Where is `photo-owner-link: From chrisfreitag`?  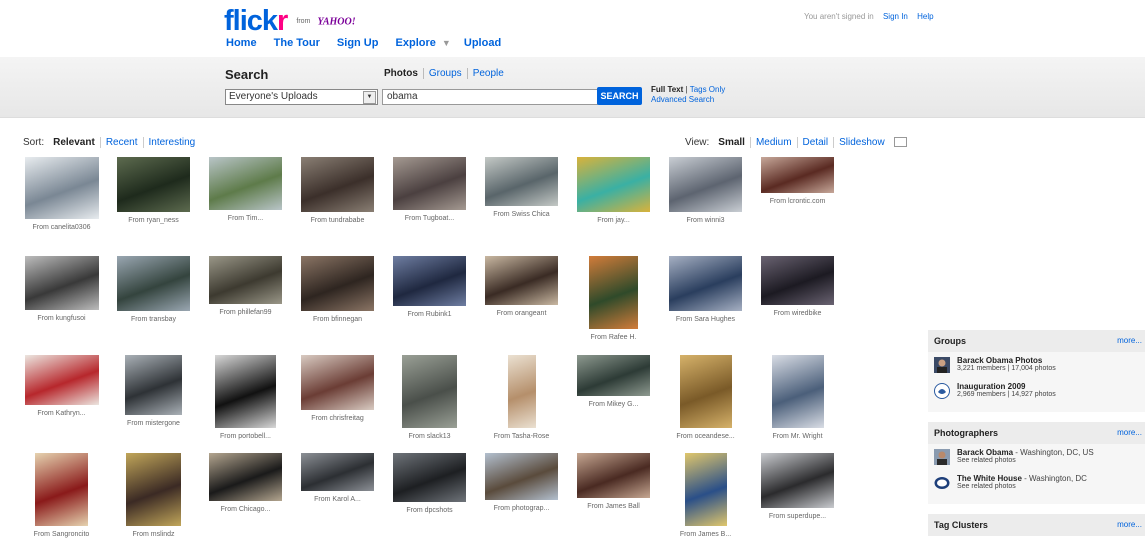
photo-owner-link: From chrisfreitag is located at coordinates (337, 418).